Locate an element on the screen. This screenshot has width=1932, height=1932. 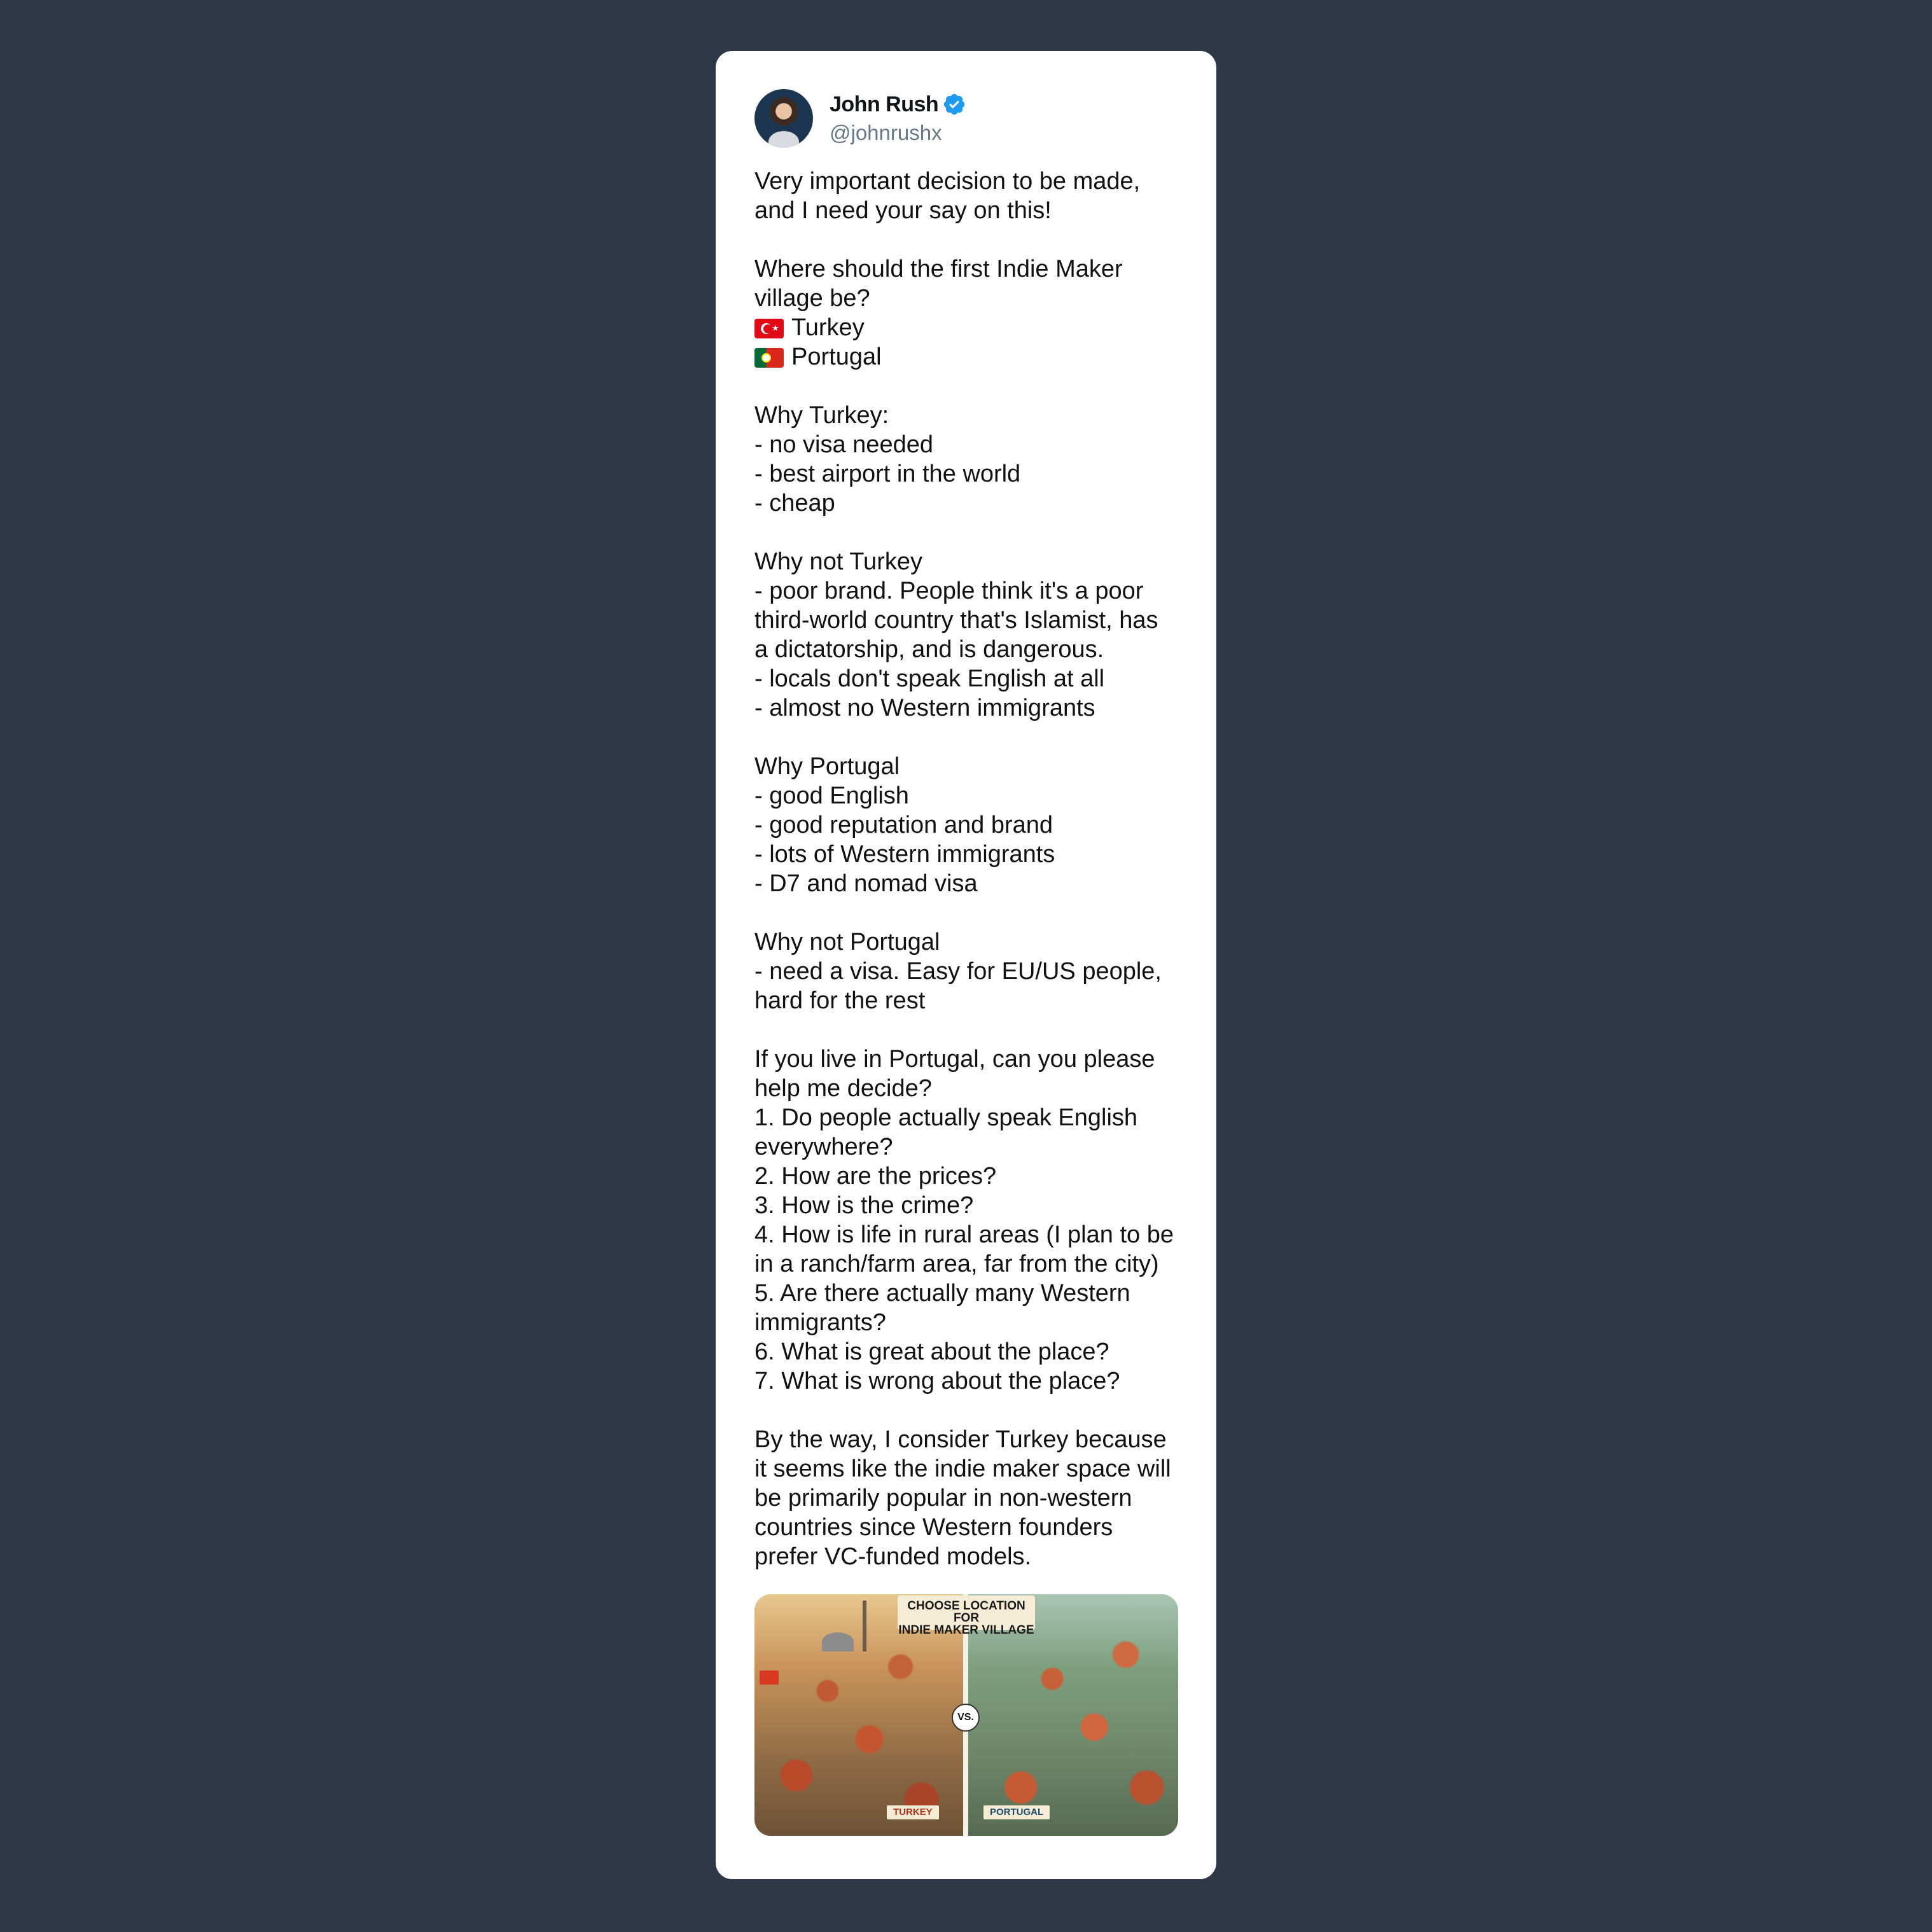
tweet-line-text: hard for the rest is located at coordinates (840, 1000).